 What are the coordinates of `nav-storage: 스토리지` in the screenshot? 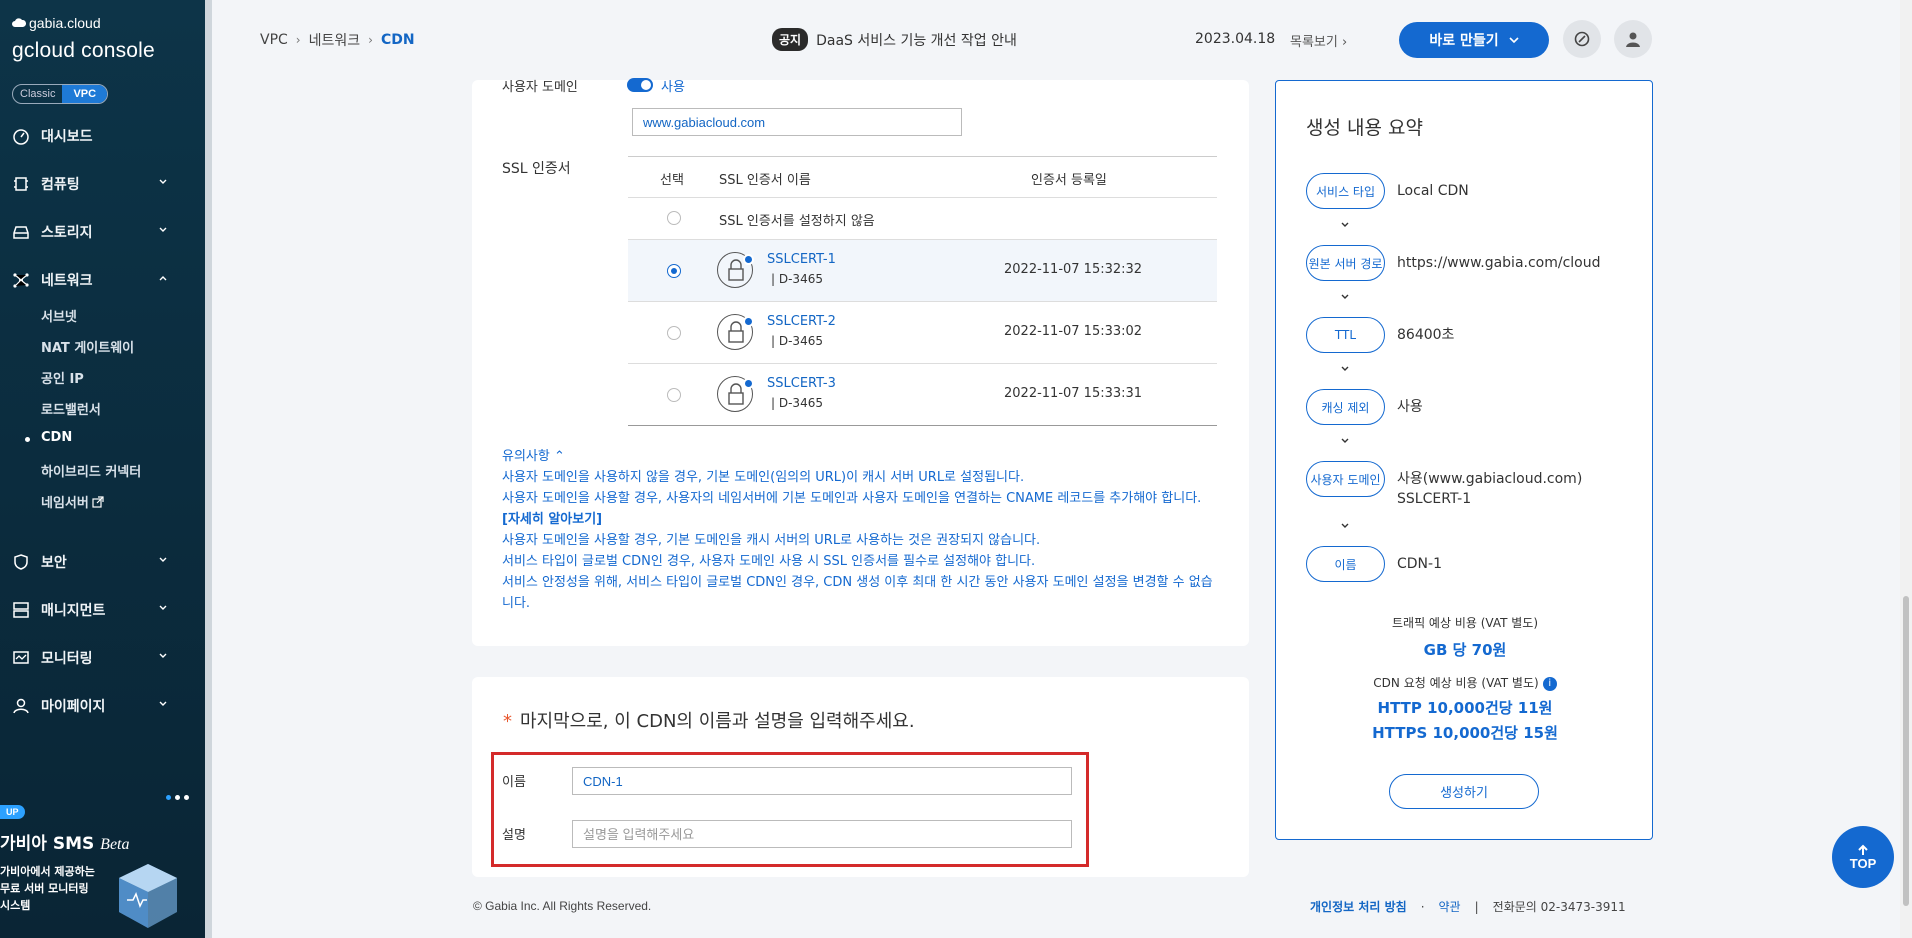 It's located at (102, 232).